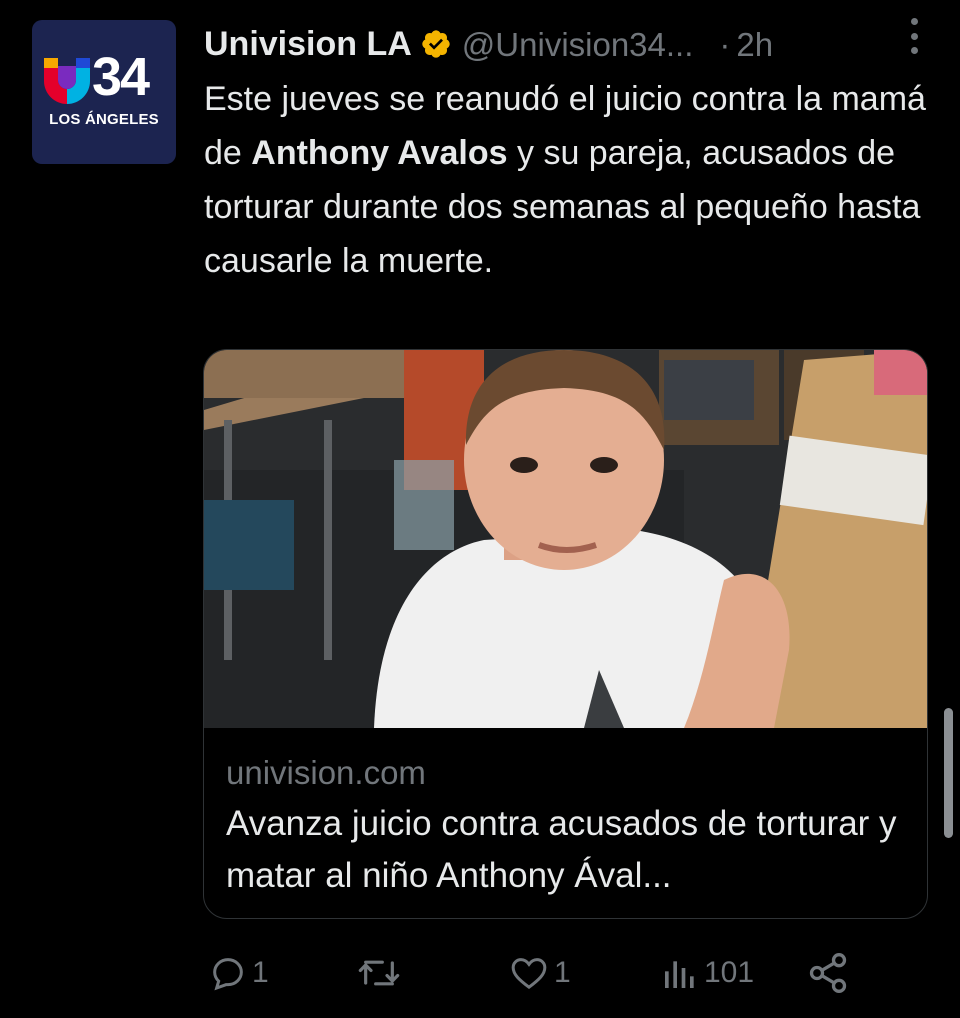 The image size is (960, 1018). Describe the element at coordinates (121, 77) in the screenshot. I see `avatar-logo-number: 34` at that location.